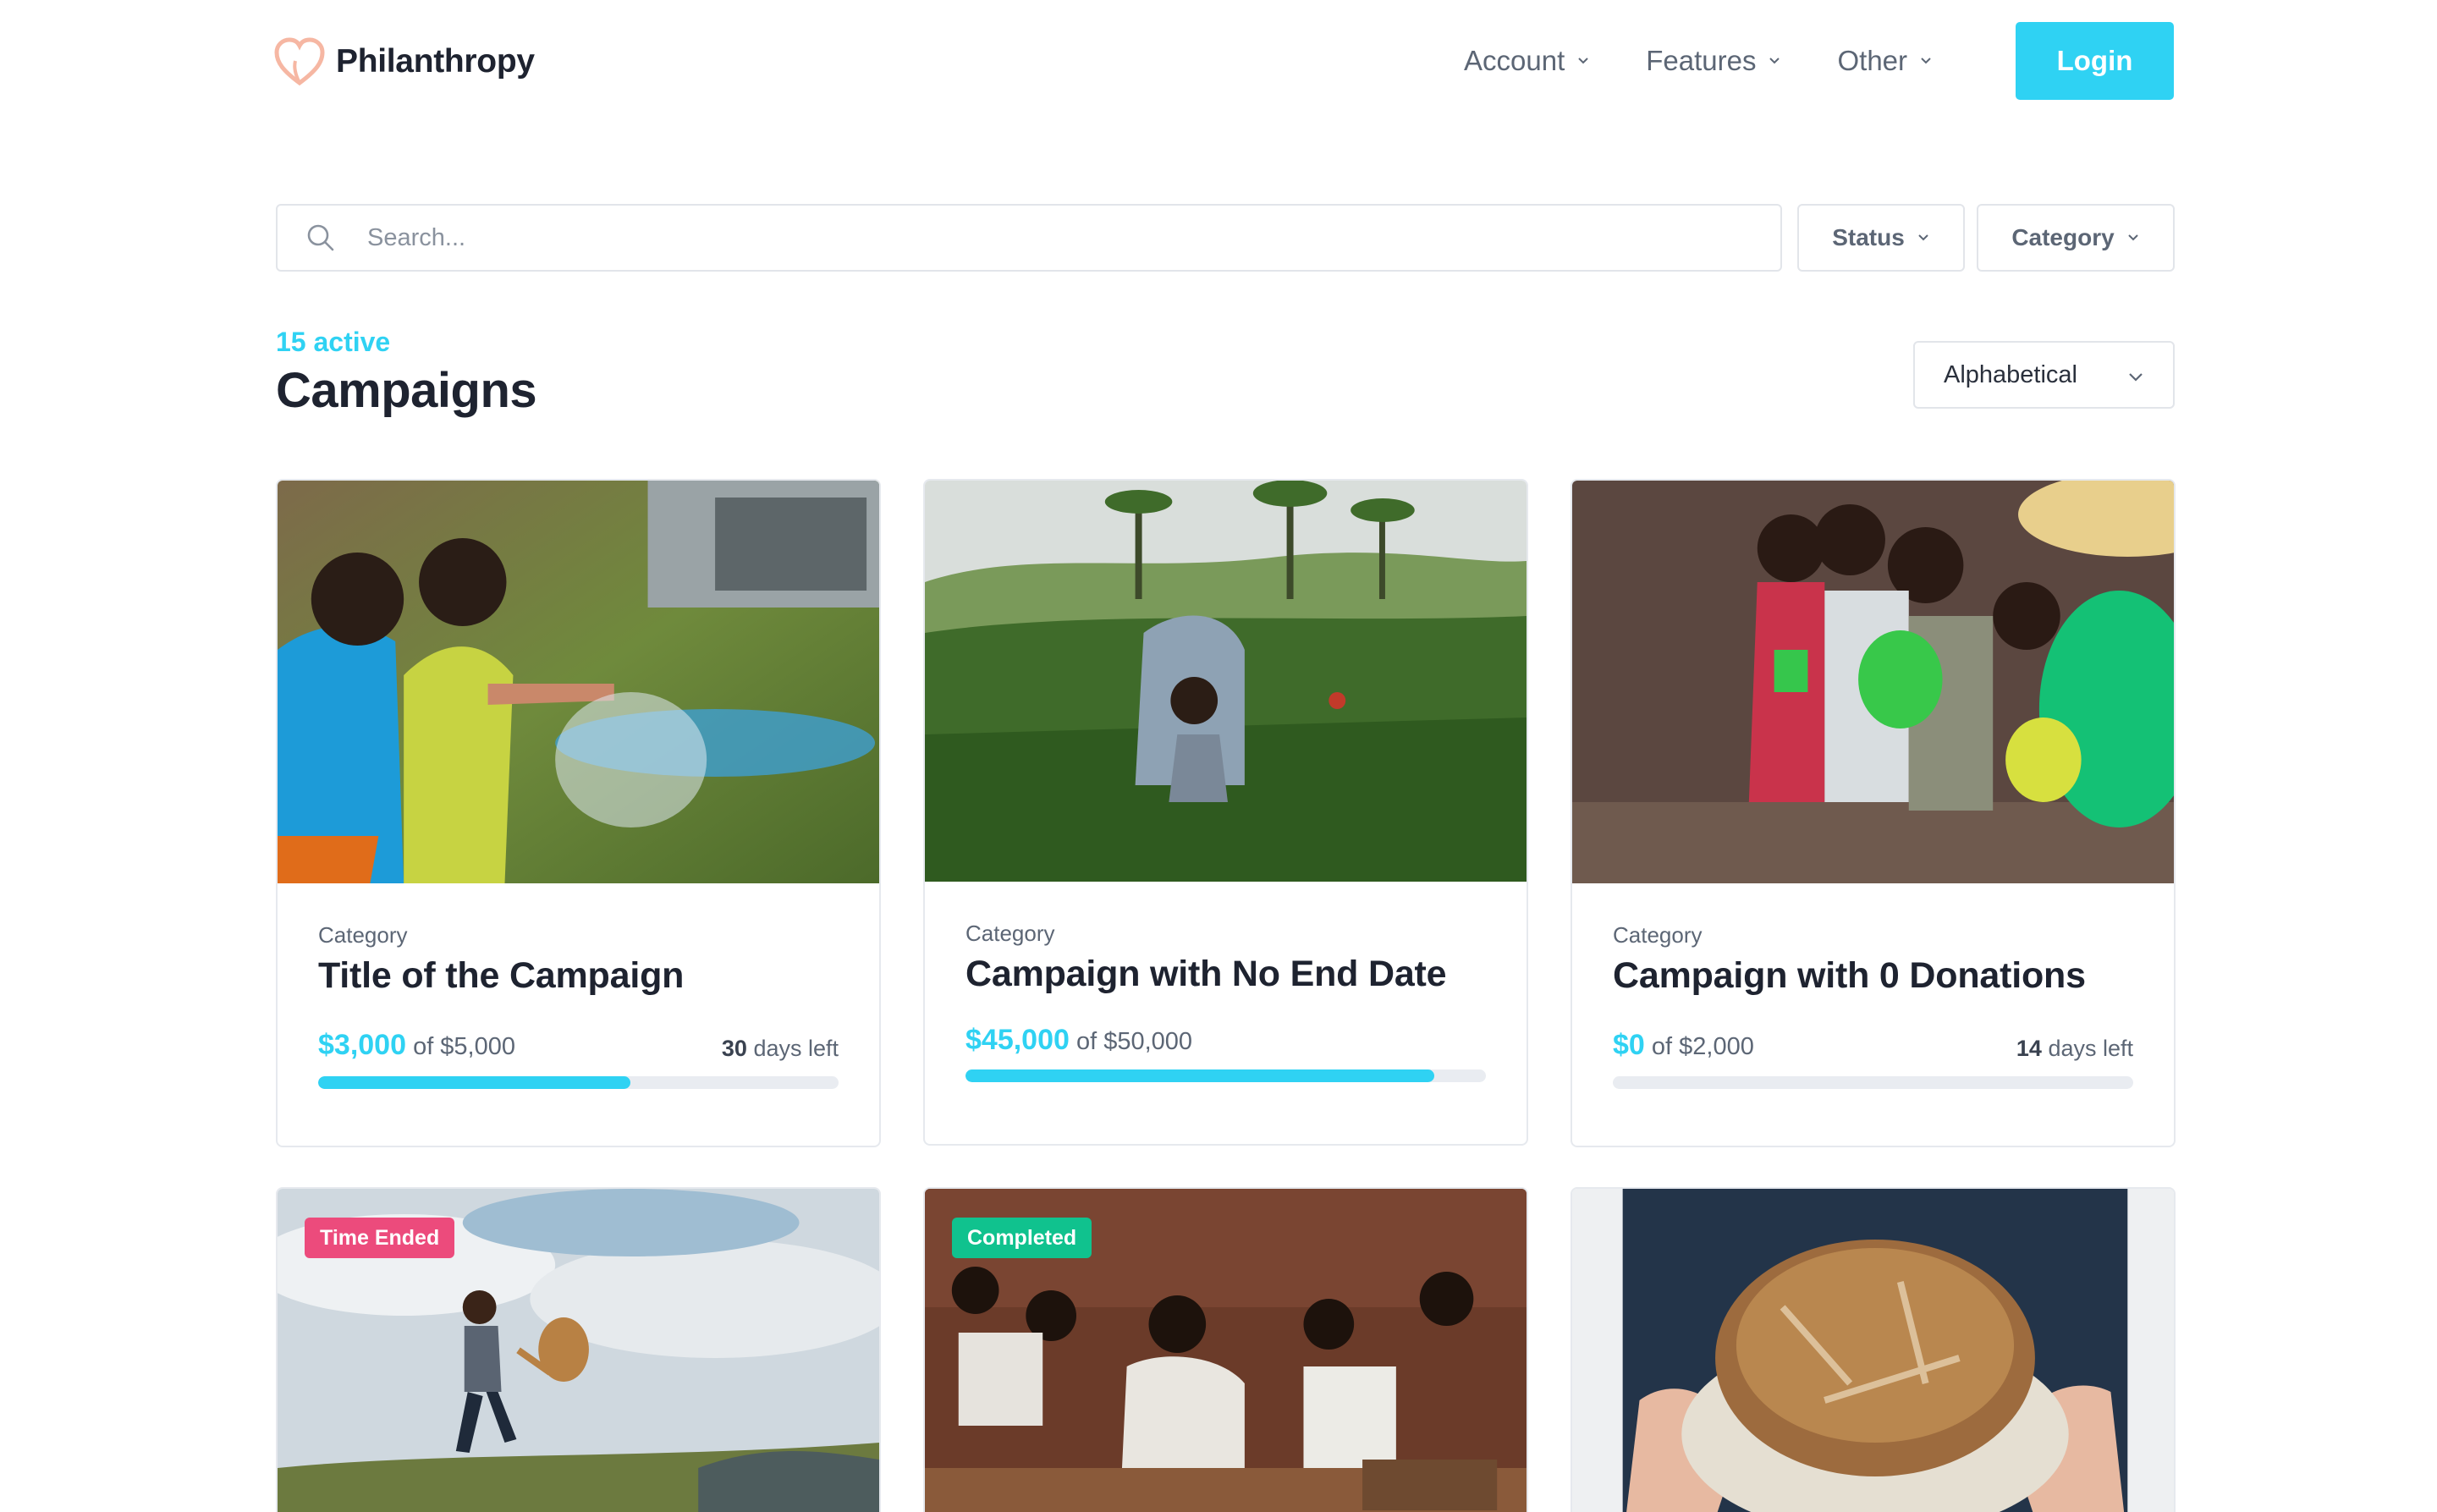 Image resolution: width=2437 pixels, height=1512 pixels. What do you see at coordinates (1873, 61) in the screenshot?
I see `nav-other-label: Other` at bounding box center [1873, 61].